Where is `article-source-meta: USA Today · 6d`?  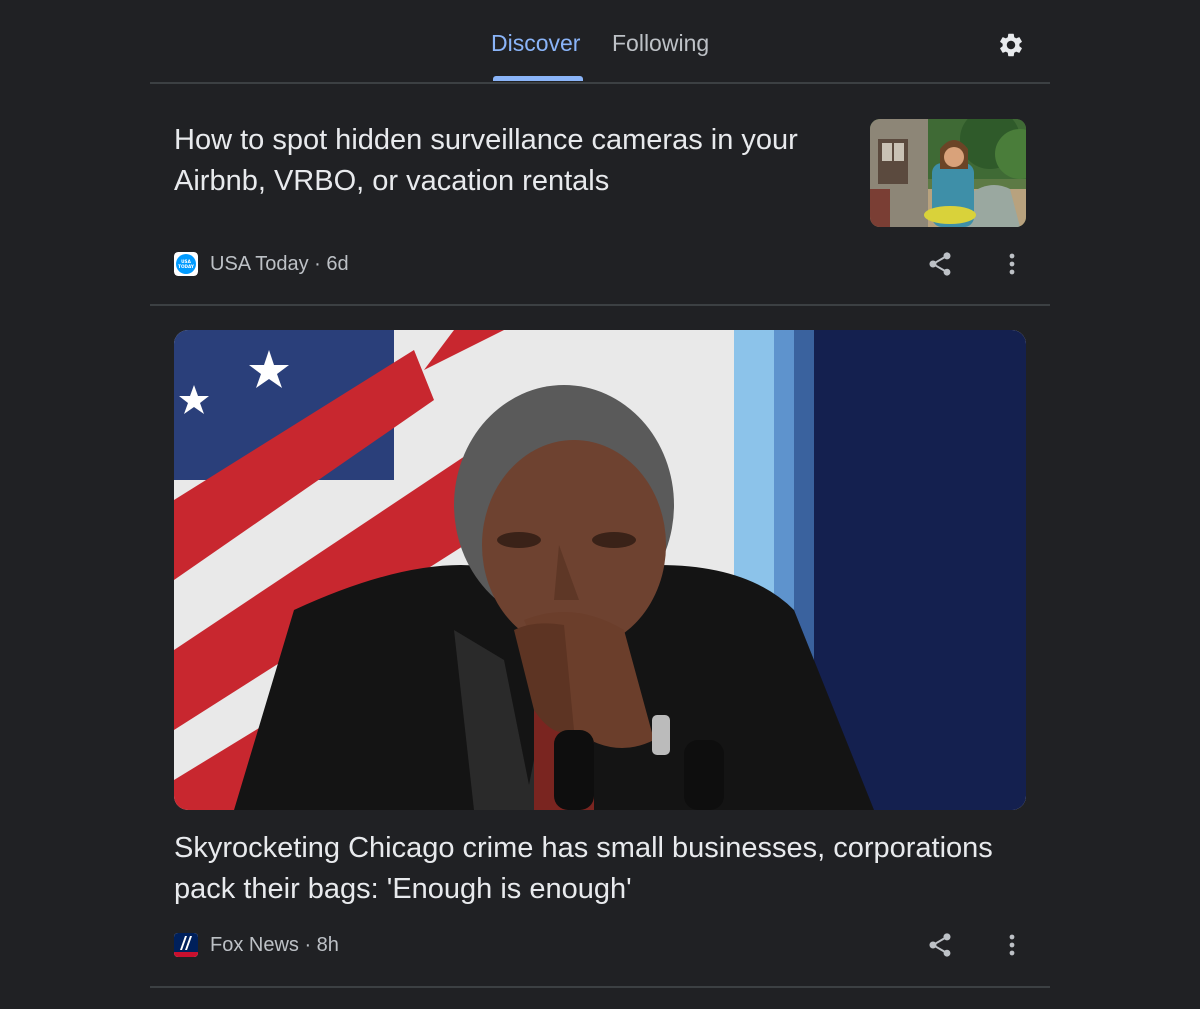
article-source-meta: USA Today · 6d is located at coordinates (279, 264).